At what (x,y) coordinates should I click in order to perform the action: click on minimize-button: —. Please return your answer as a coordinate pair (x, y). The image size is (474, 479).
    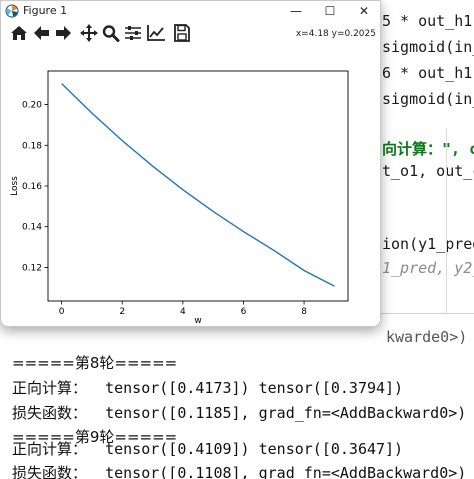
    Looking at the image, I should click on (296, 11).